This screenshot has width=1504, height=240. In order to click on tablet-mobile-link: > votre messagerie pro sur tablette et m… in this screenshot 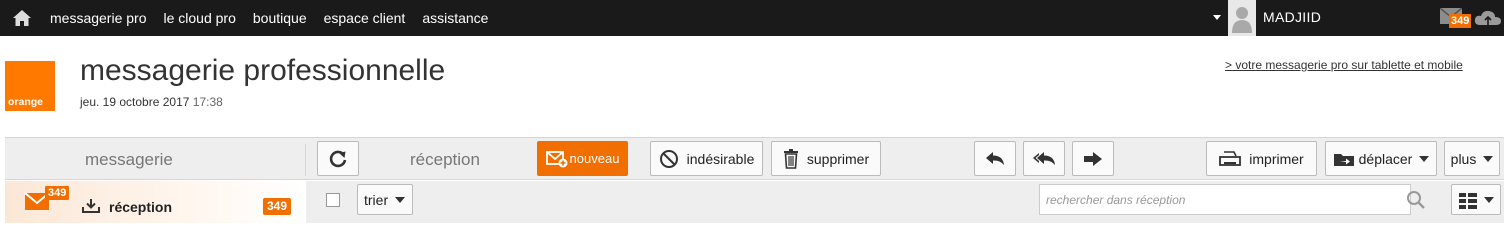, I will do `click(1344, 65)`.